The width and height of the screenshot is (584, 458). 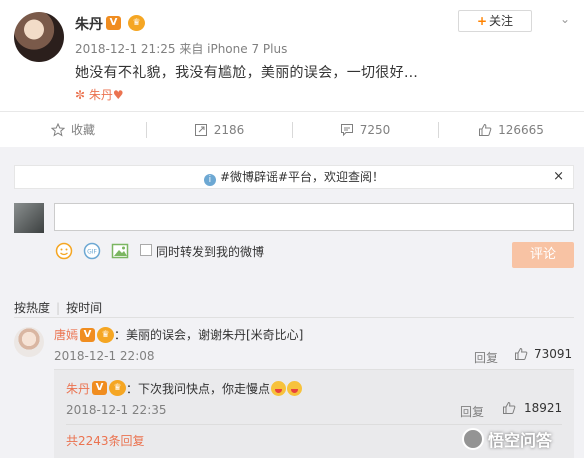 I want to click on svg-text: GIF, so click(x=92, y=252).